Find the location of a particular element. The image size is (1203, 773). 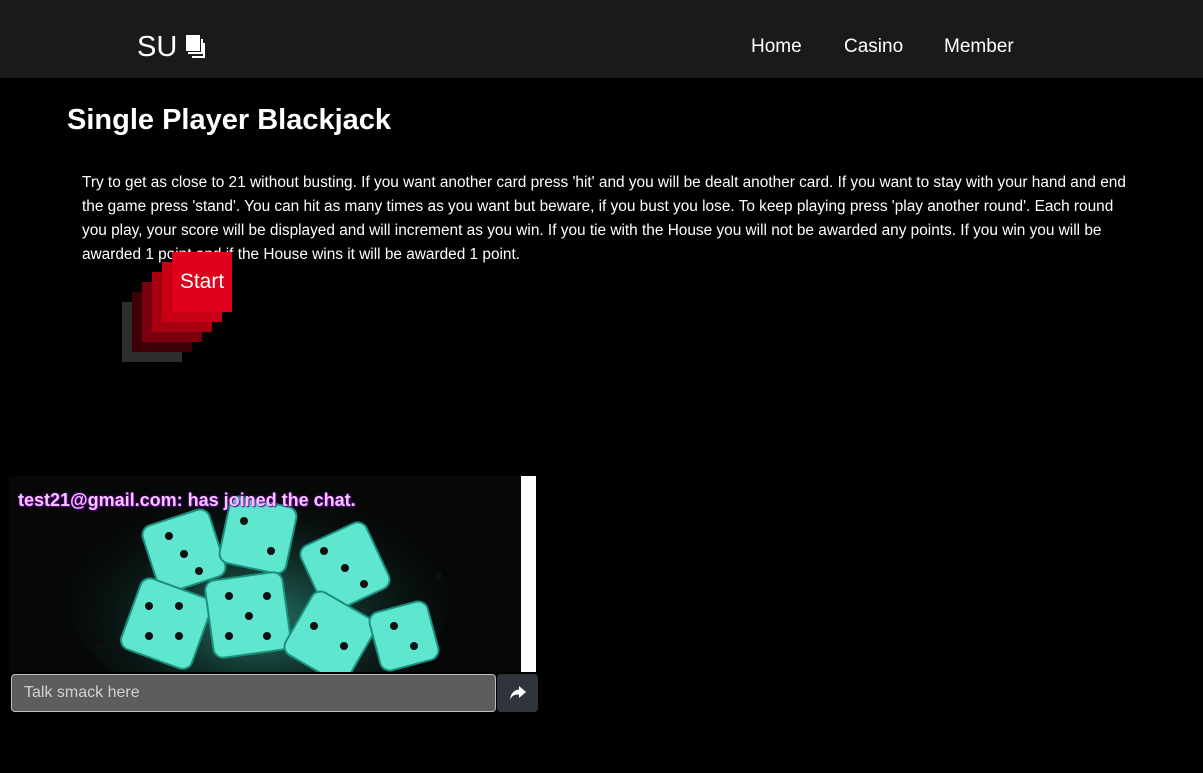

page-title: Single Player Blackjack is located at coordinates (229, 120).